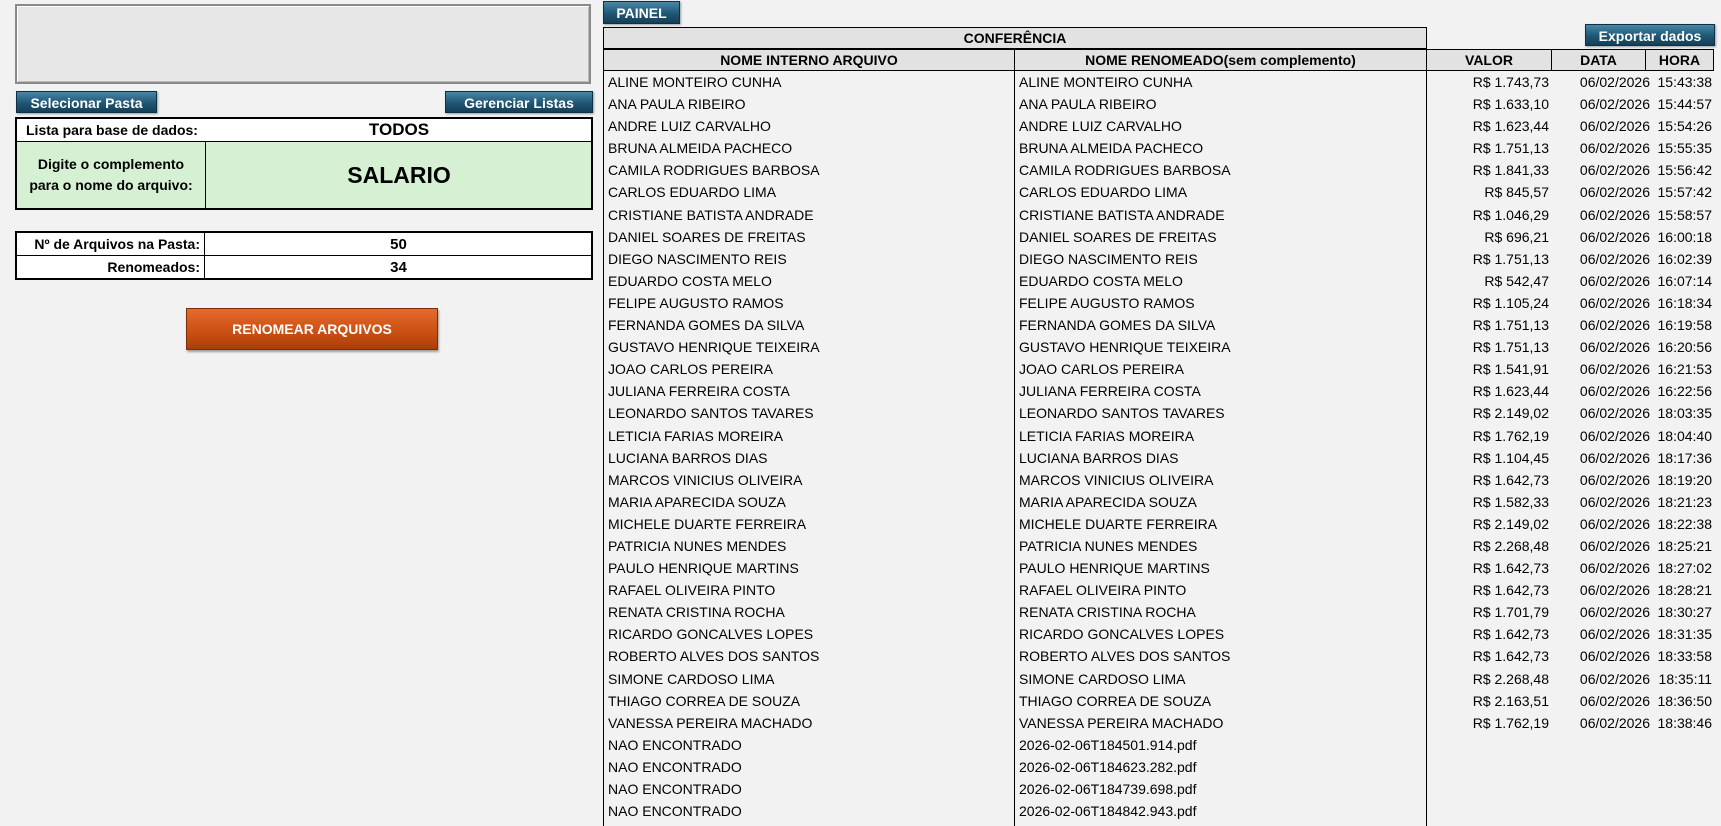 Image resolution: width=1721 pixels, height=826 pixels. Describe the element at coordinates (1158, 790) in the screenshot. I see `table-row: NAO ENCONTRADO 2026-02-06T184739.698.pdf` at that location.